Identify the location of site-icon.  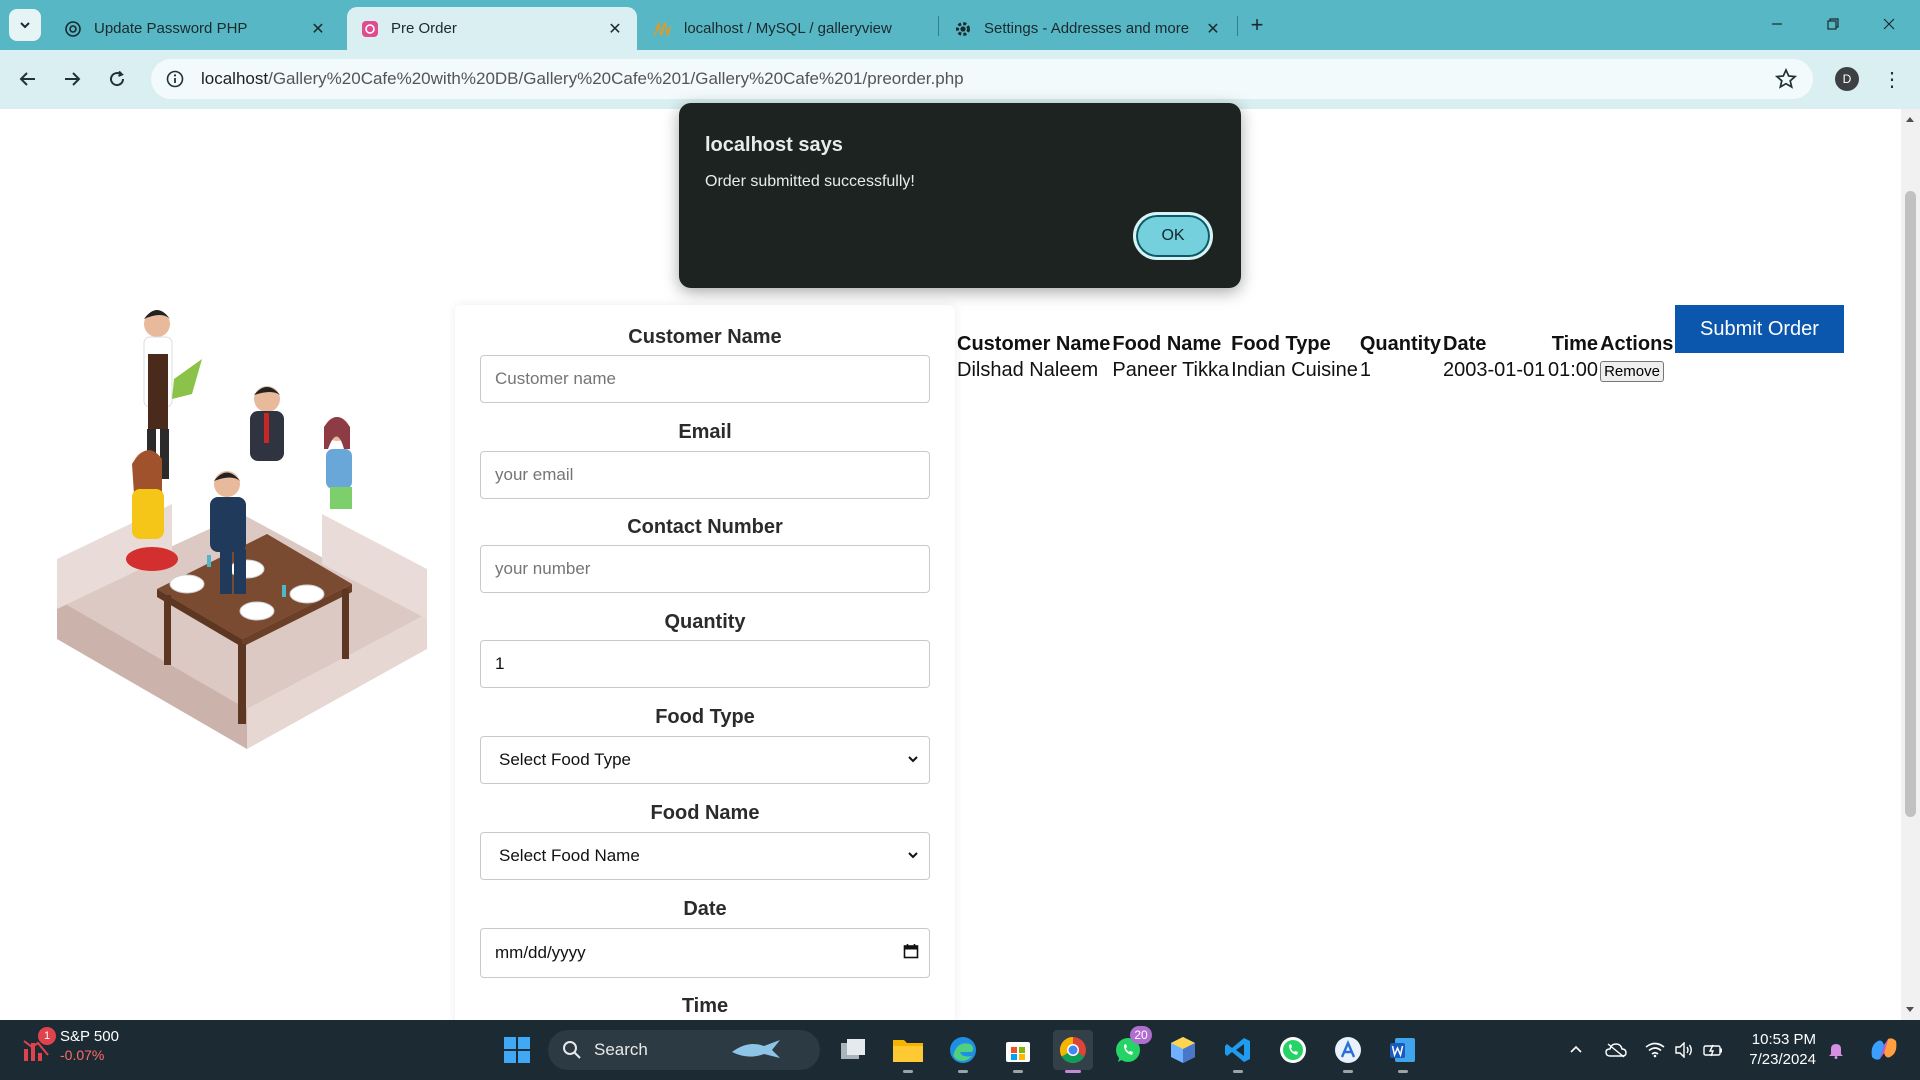
(370, 29).